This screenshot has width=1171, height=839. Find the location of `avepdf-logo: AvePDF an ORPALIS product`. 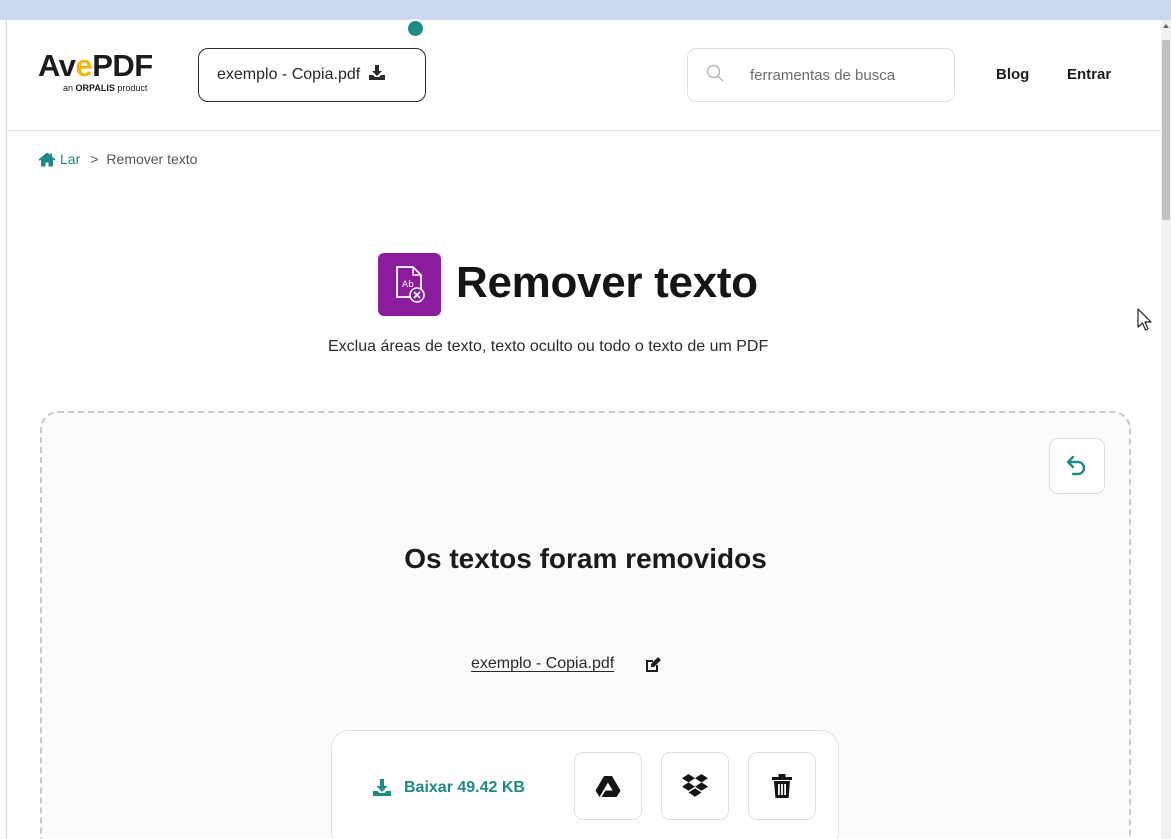

avepdf-logo: AvePDF an ORPALIS product is located at coordinates (113, 76).